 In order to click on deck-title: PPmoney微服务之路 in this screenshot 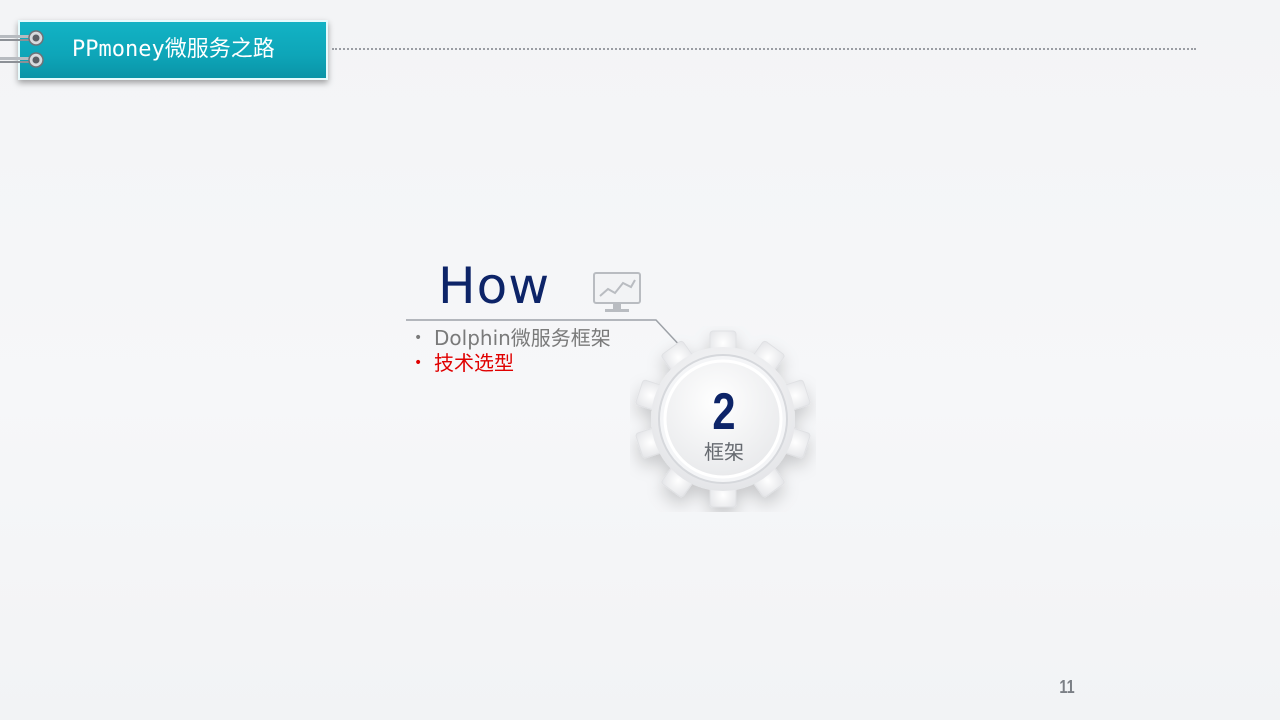, I will do `click(173, 49)`.